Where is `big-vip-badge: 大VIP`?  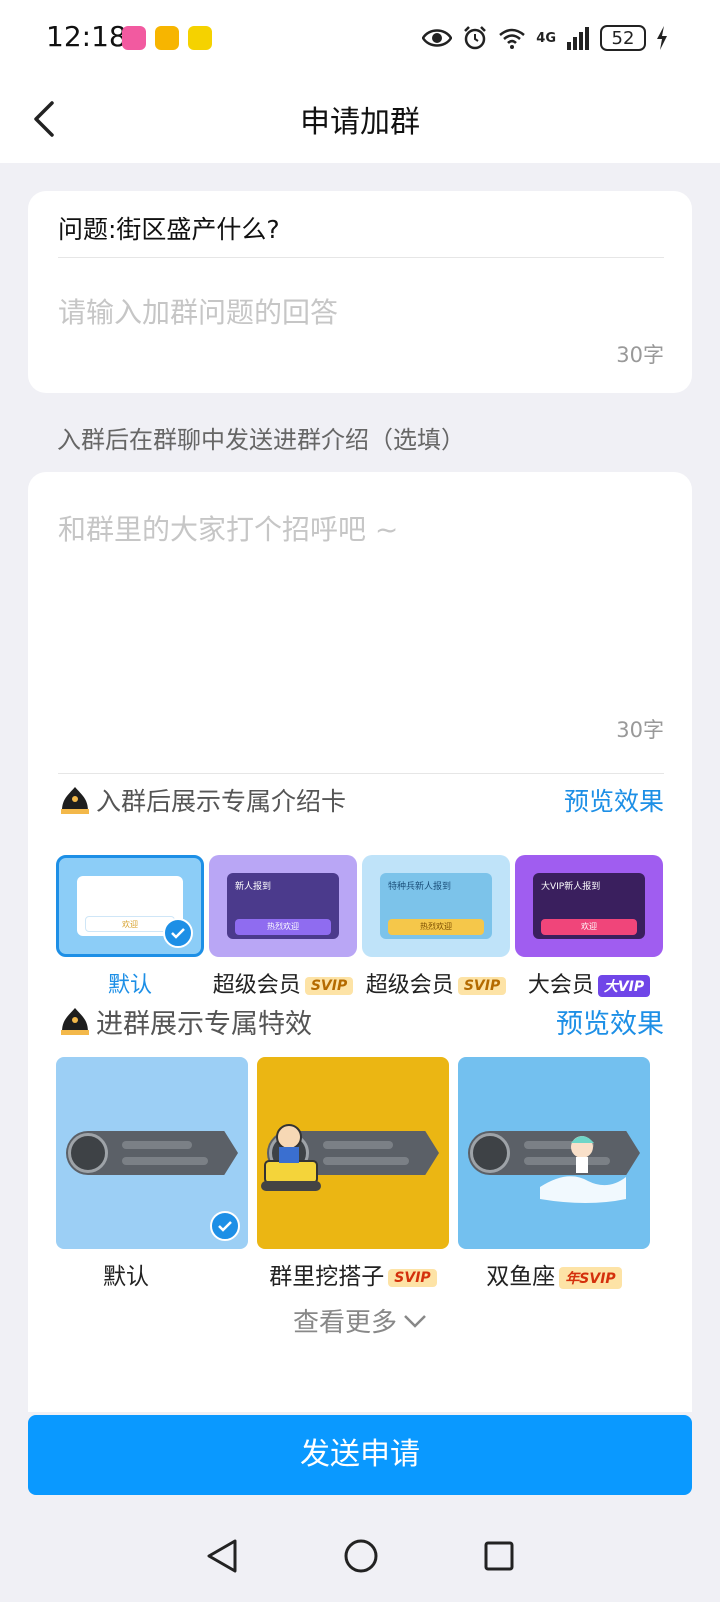
big-vip-badge: 大VIP is located at coordinates (624, 986).